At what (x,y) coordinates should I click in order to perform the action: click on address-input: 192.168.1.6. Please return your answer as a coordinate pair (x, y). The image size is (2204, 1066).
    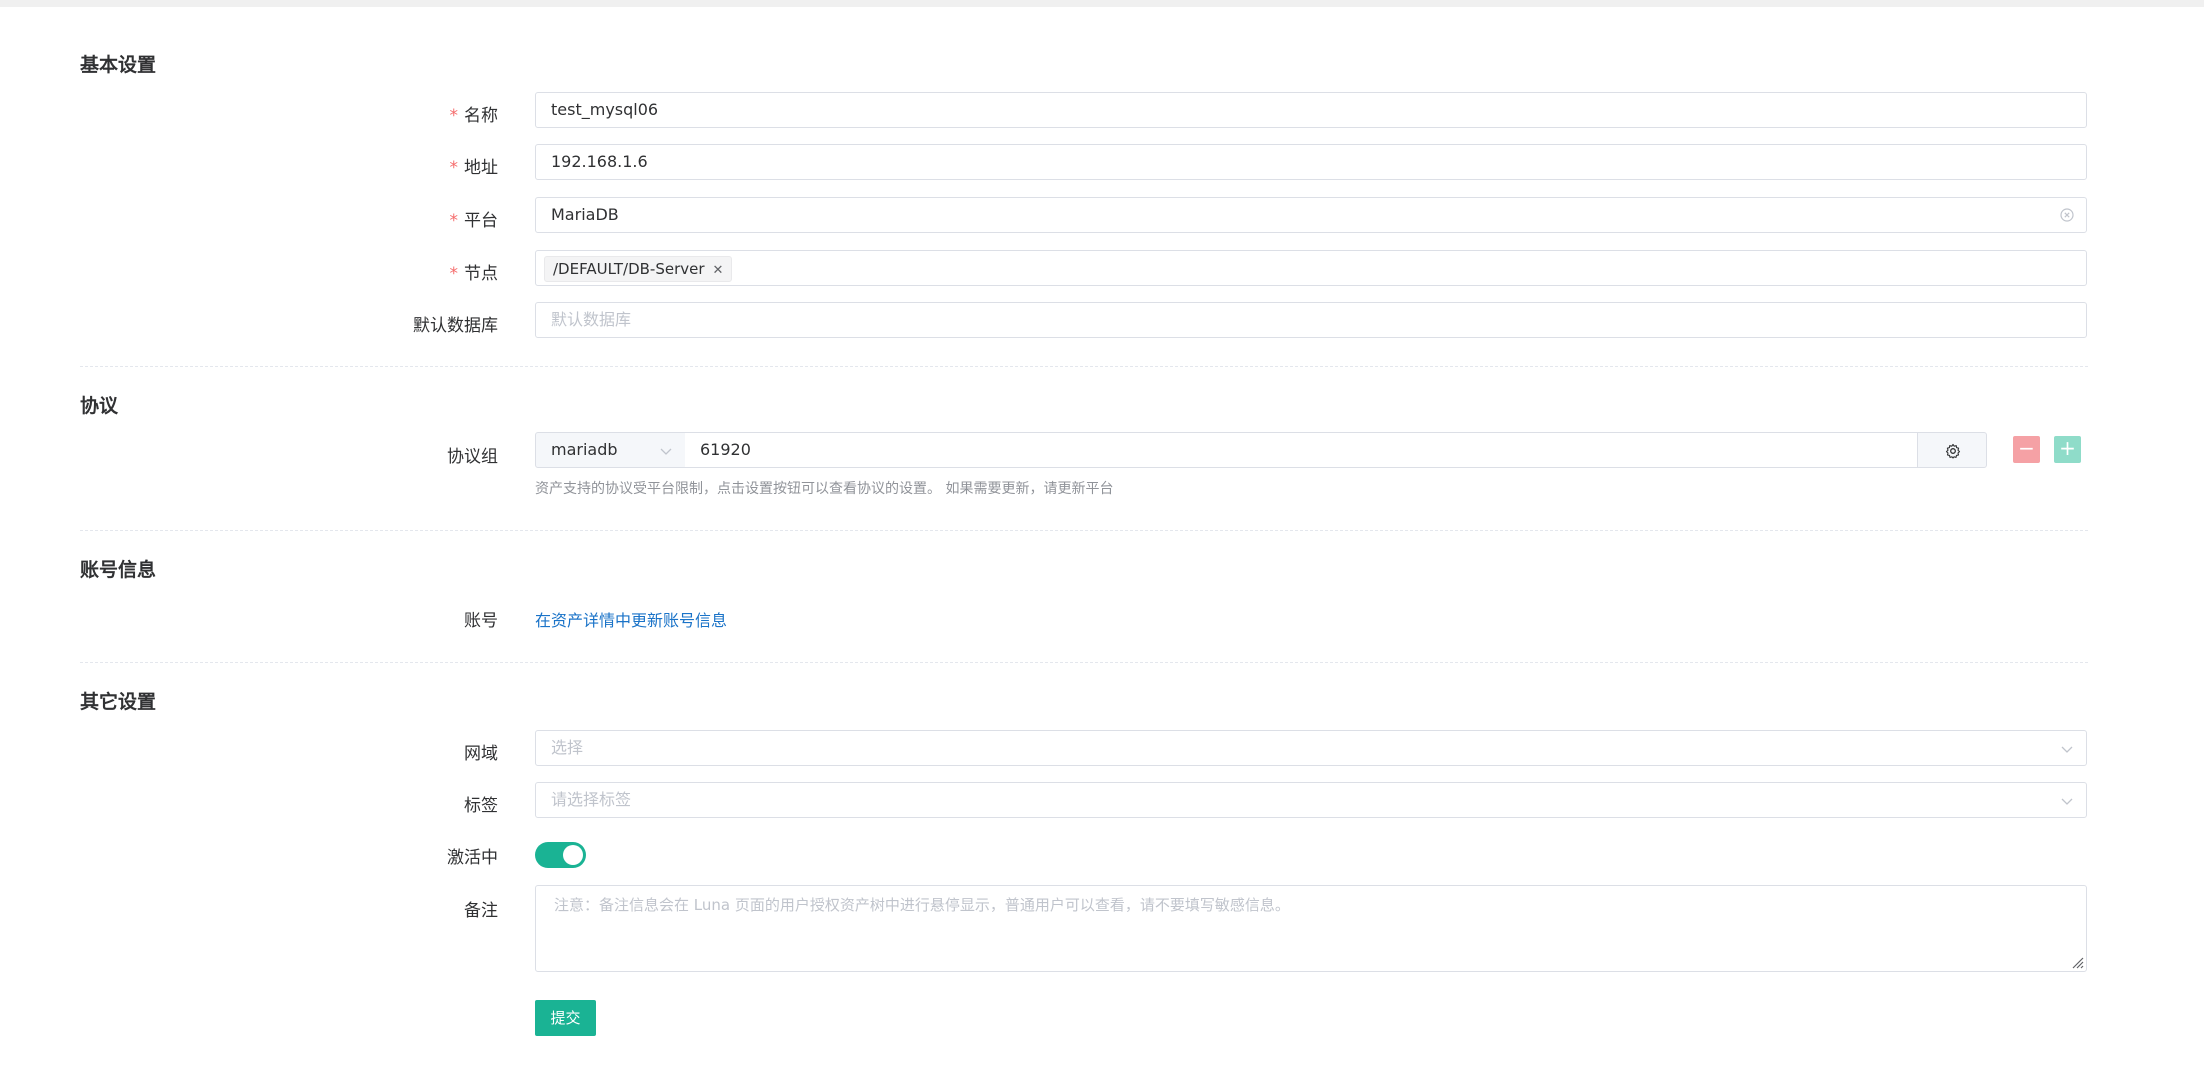
    Looking at the image, I should click on (1311, 162).